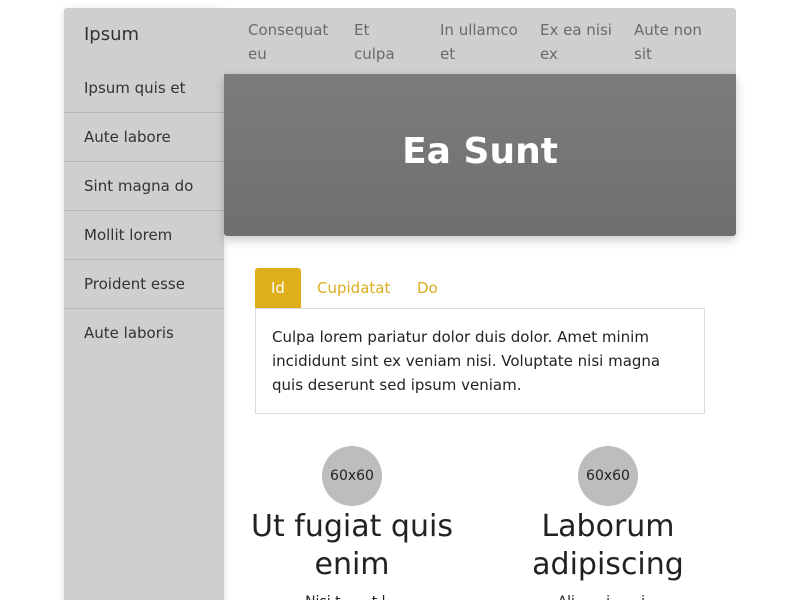 This screenshot has width=800, height=600. I want to click on tab-do: Do, so click(427, 288).